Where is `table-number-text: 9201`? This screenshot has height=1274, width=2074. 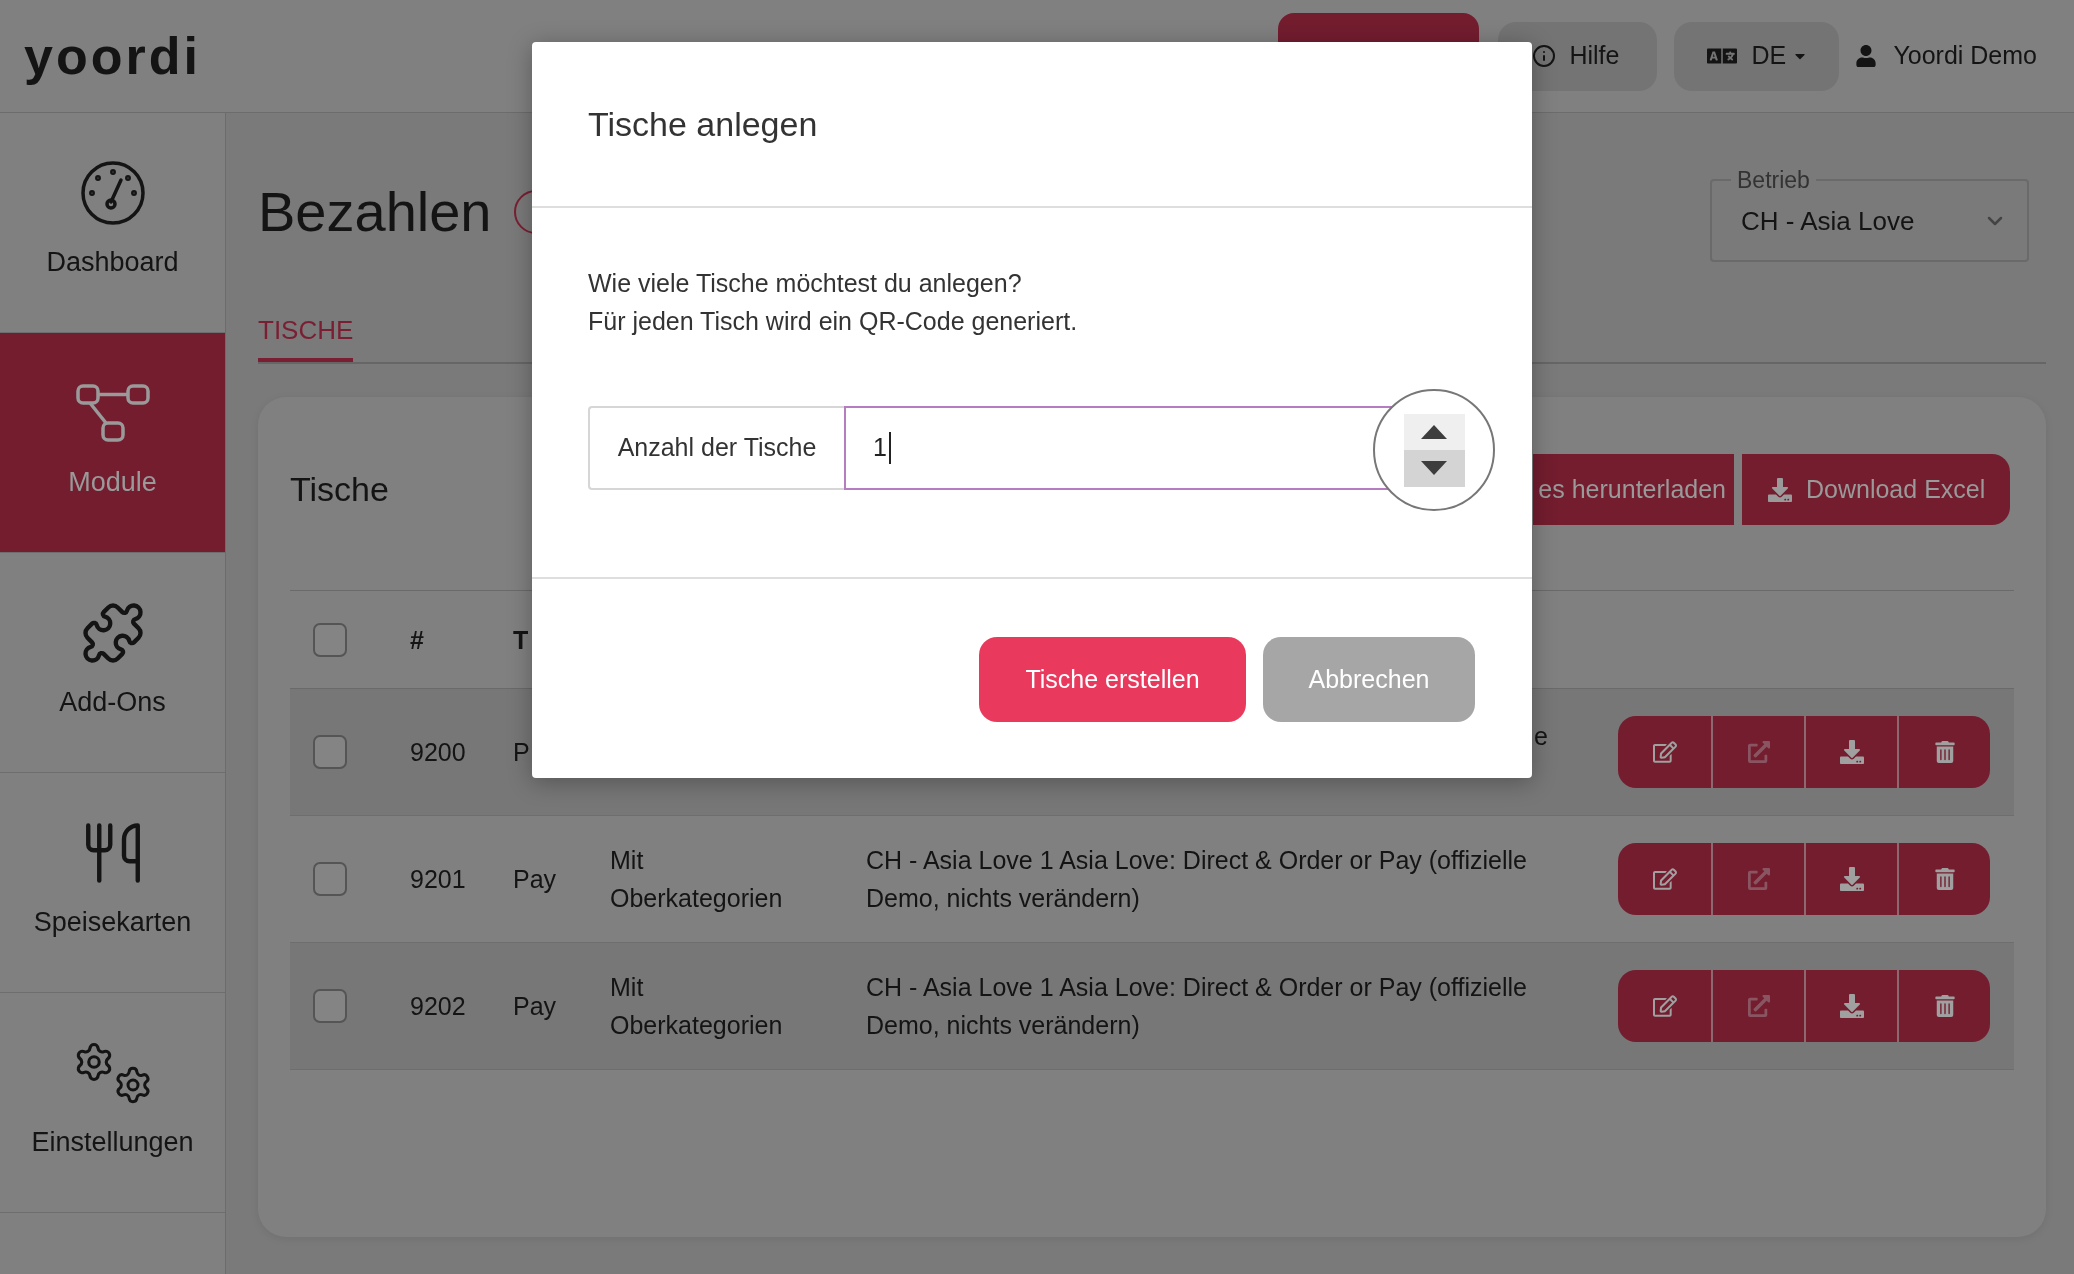
table-number-text: 9201 is located at coordinates (438, 879).